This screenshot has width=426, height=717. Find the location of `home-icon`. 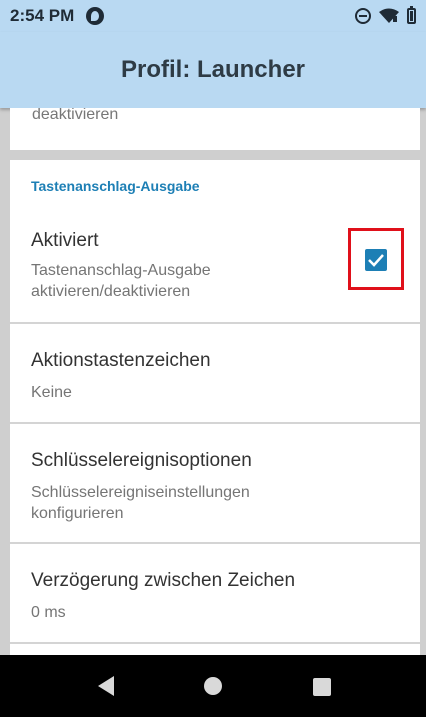

home-icon is located at coordinates (213, 686).